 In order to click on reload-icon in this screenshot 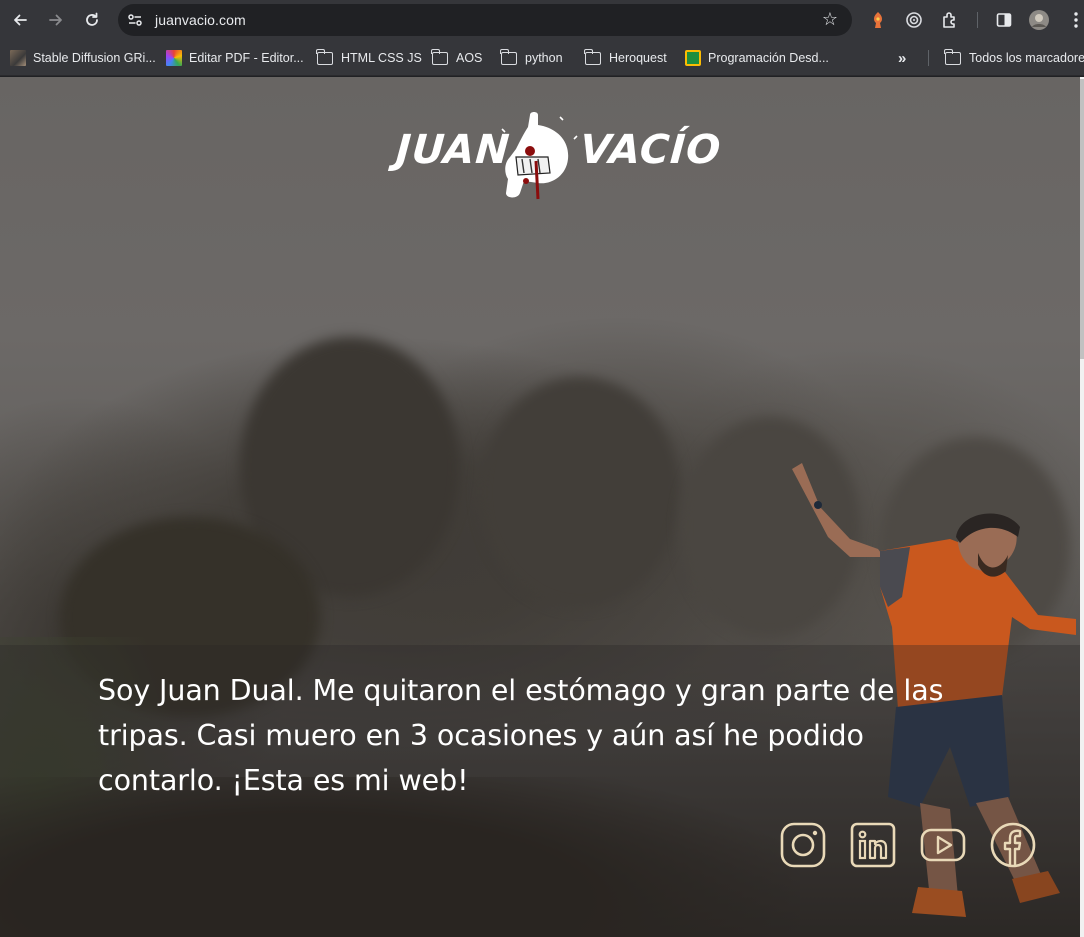, I will do `click(92, 20)`.